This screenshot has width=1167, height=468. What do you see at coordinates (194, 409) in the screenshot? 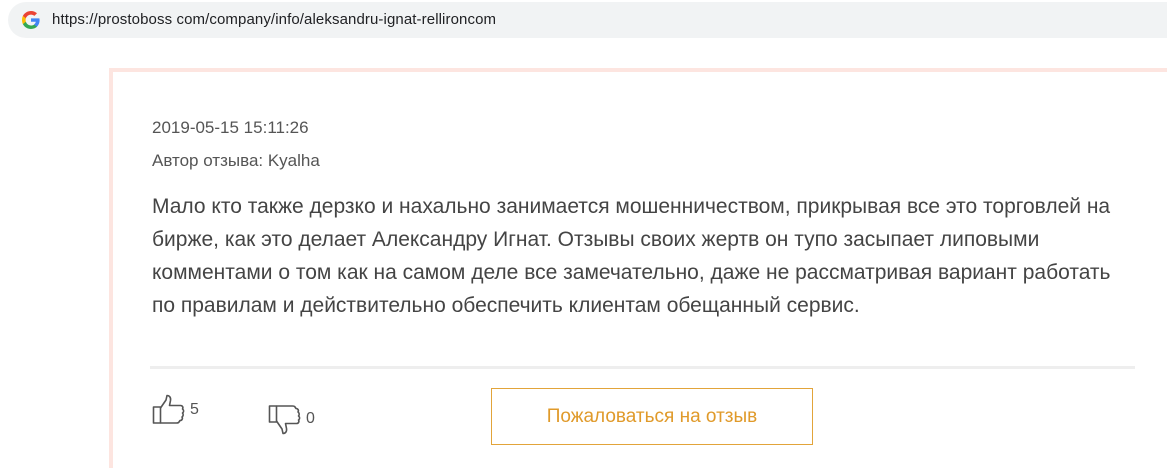
I see `likes-count: 5` at bounding box center [194, 409].